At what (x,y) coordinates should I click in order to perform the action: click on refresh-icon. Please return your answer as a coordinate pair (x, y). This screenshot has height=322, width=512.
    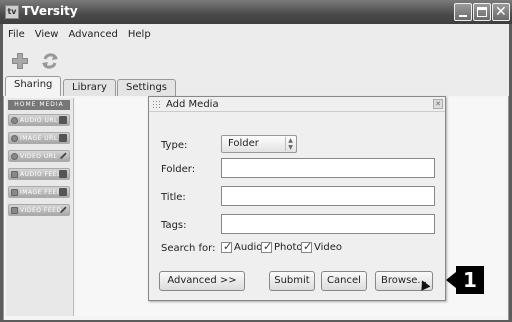
    Looking at the image, I should click on (50, 61).